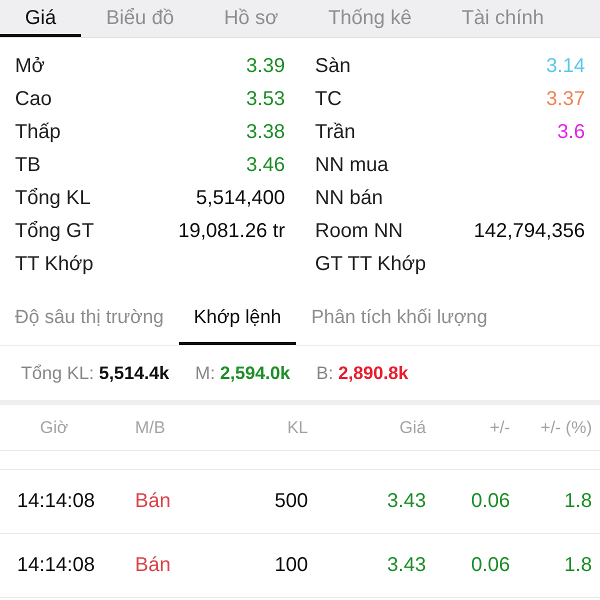  I want to click on column-header: Giờ, so click(54, 428).